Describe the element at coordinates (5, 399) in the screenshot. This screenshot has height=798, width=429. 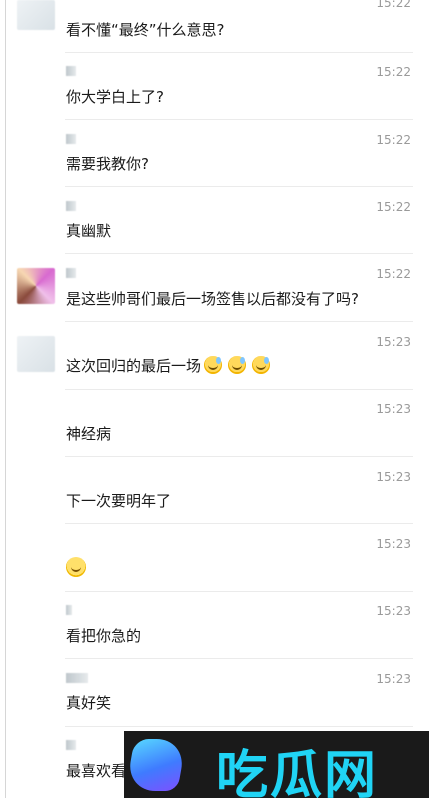
I see `window-left-border` at that location.